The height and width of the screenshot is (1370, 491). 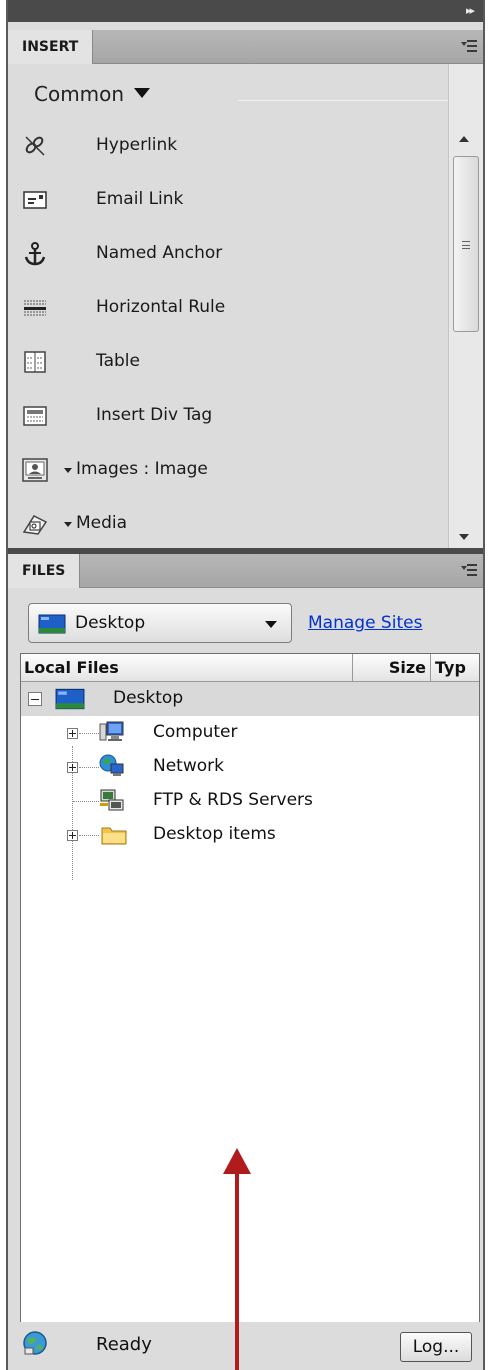 What do you see at coordinates (44, 571) in the screenshot?
I see `tab-files: FILES` at bounding box center [44, 571].